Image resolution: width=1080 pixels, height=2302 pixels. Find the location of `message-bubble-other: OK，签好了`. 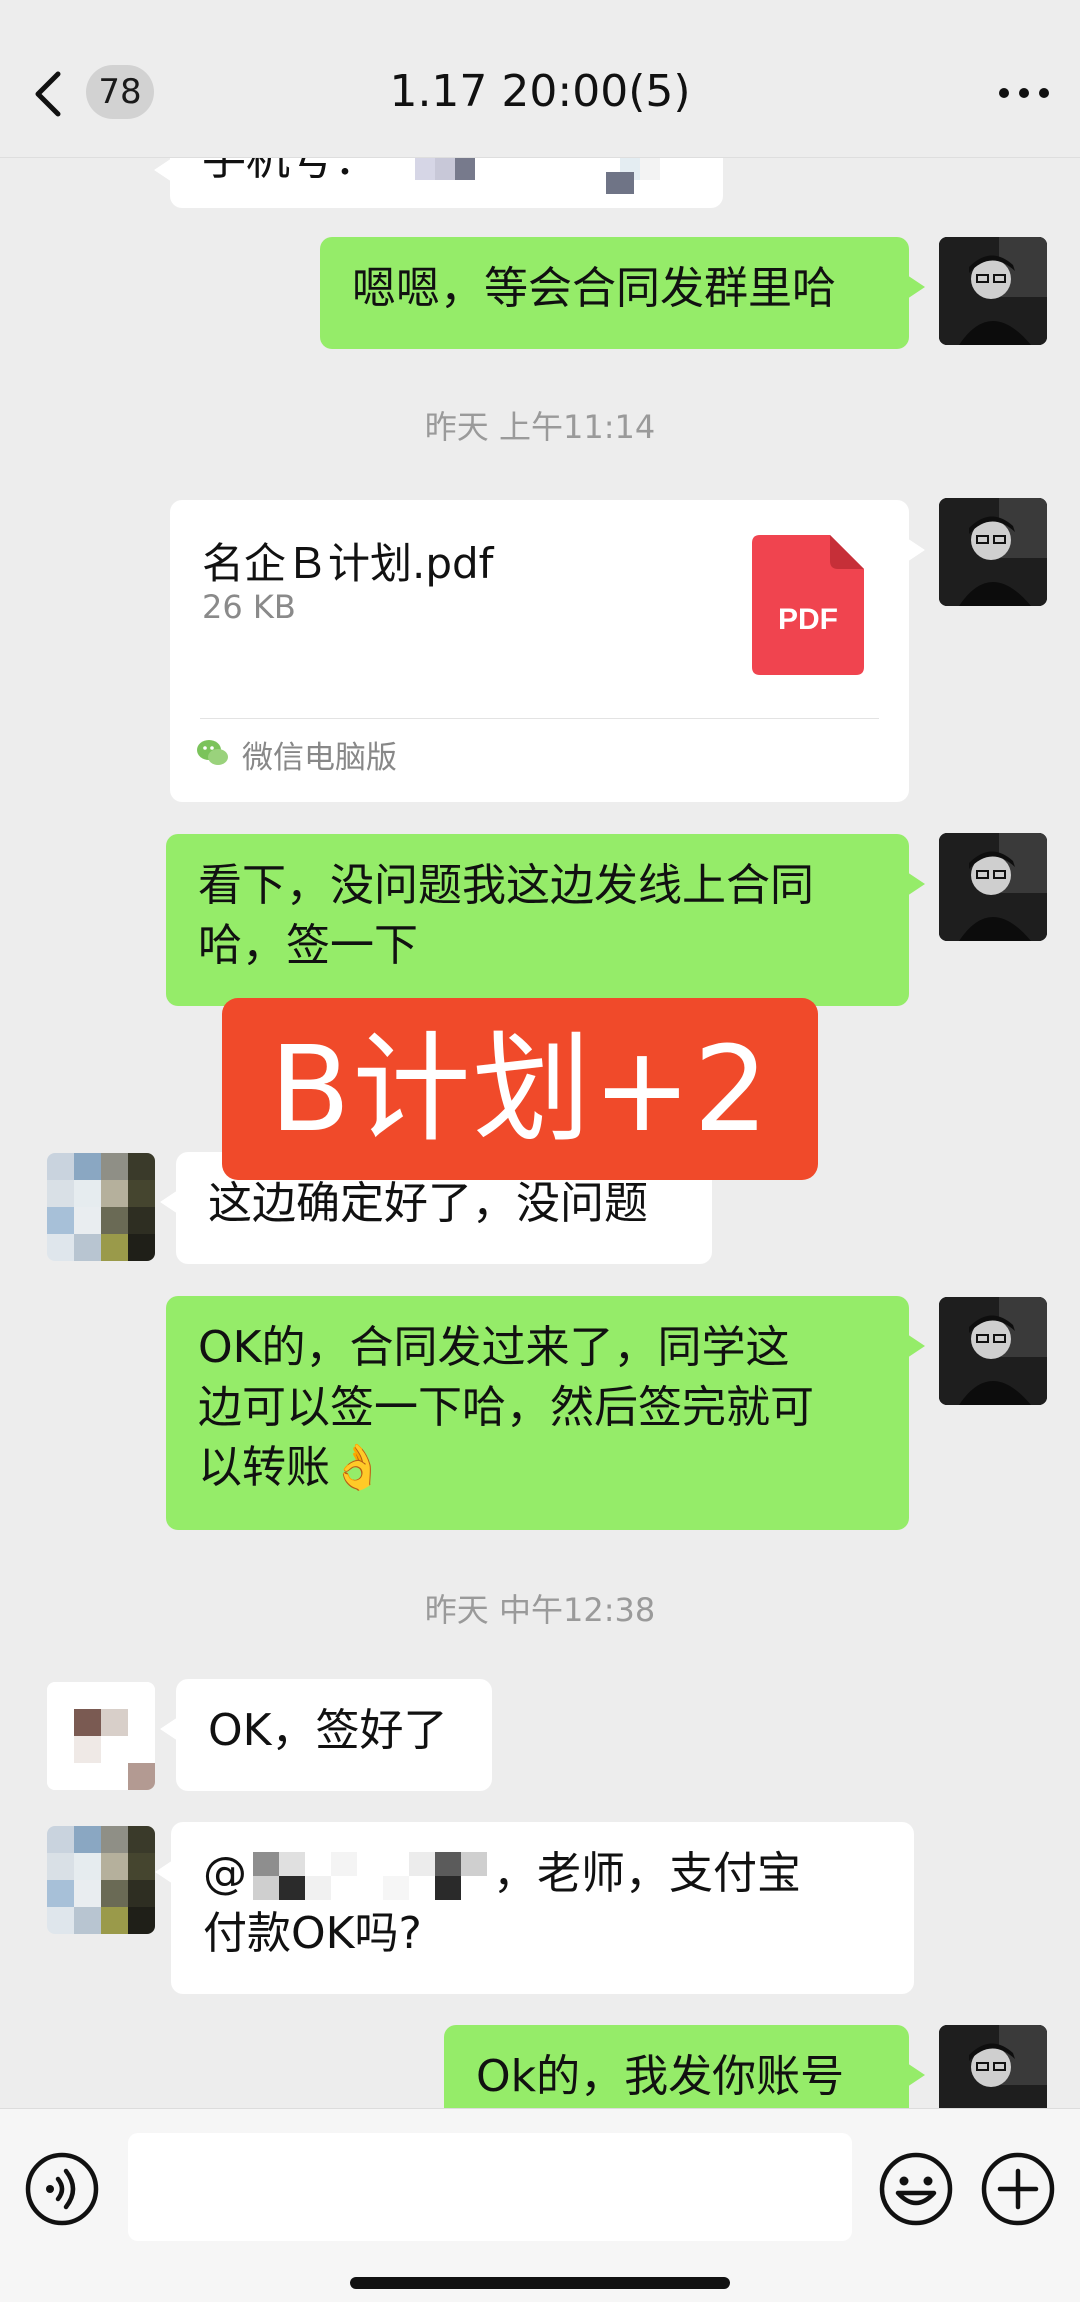

message-bubble-other: OK，签好了 is located at coordinates (326, 1735).